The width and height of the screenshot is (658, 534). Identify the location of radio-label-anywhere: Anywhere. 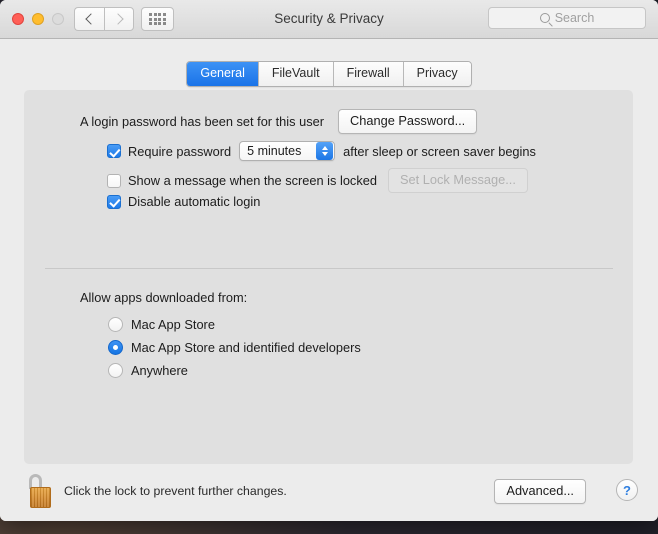
(159, 370).